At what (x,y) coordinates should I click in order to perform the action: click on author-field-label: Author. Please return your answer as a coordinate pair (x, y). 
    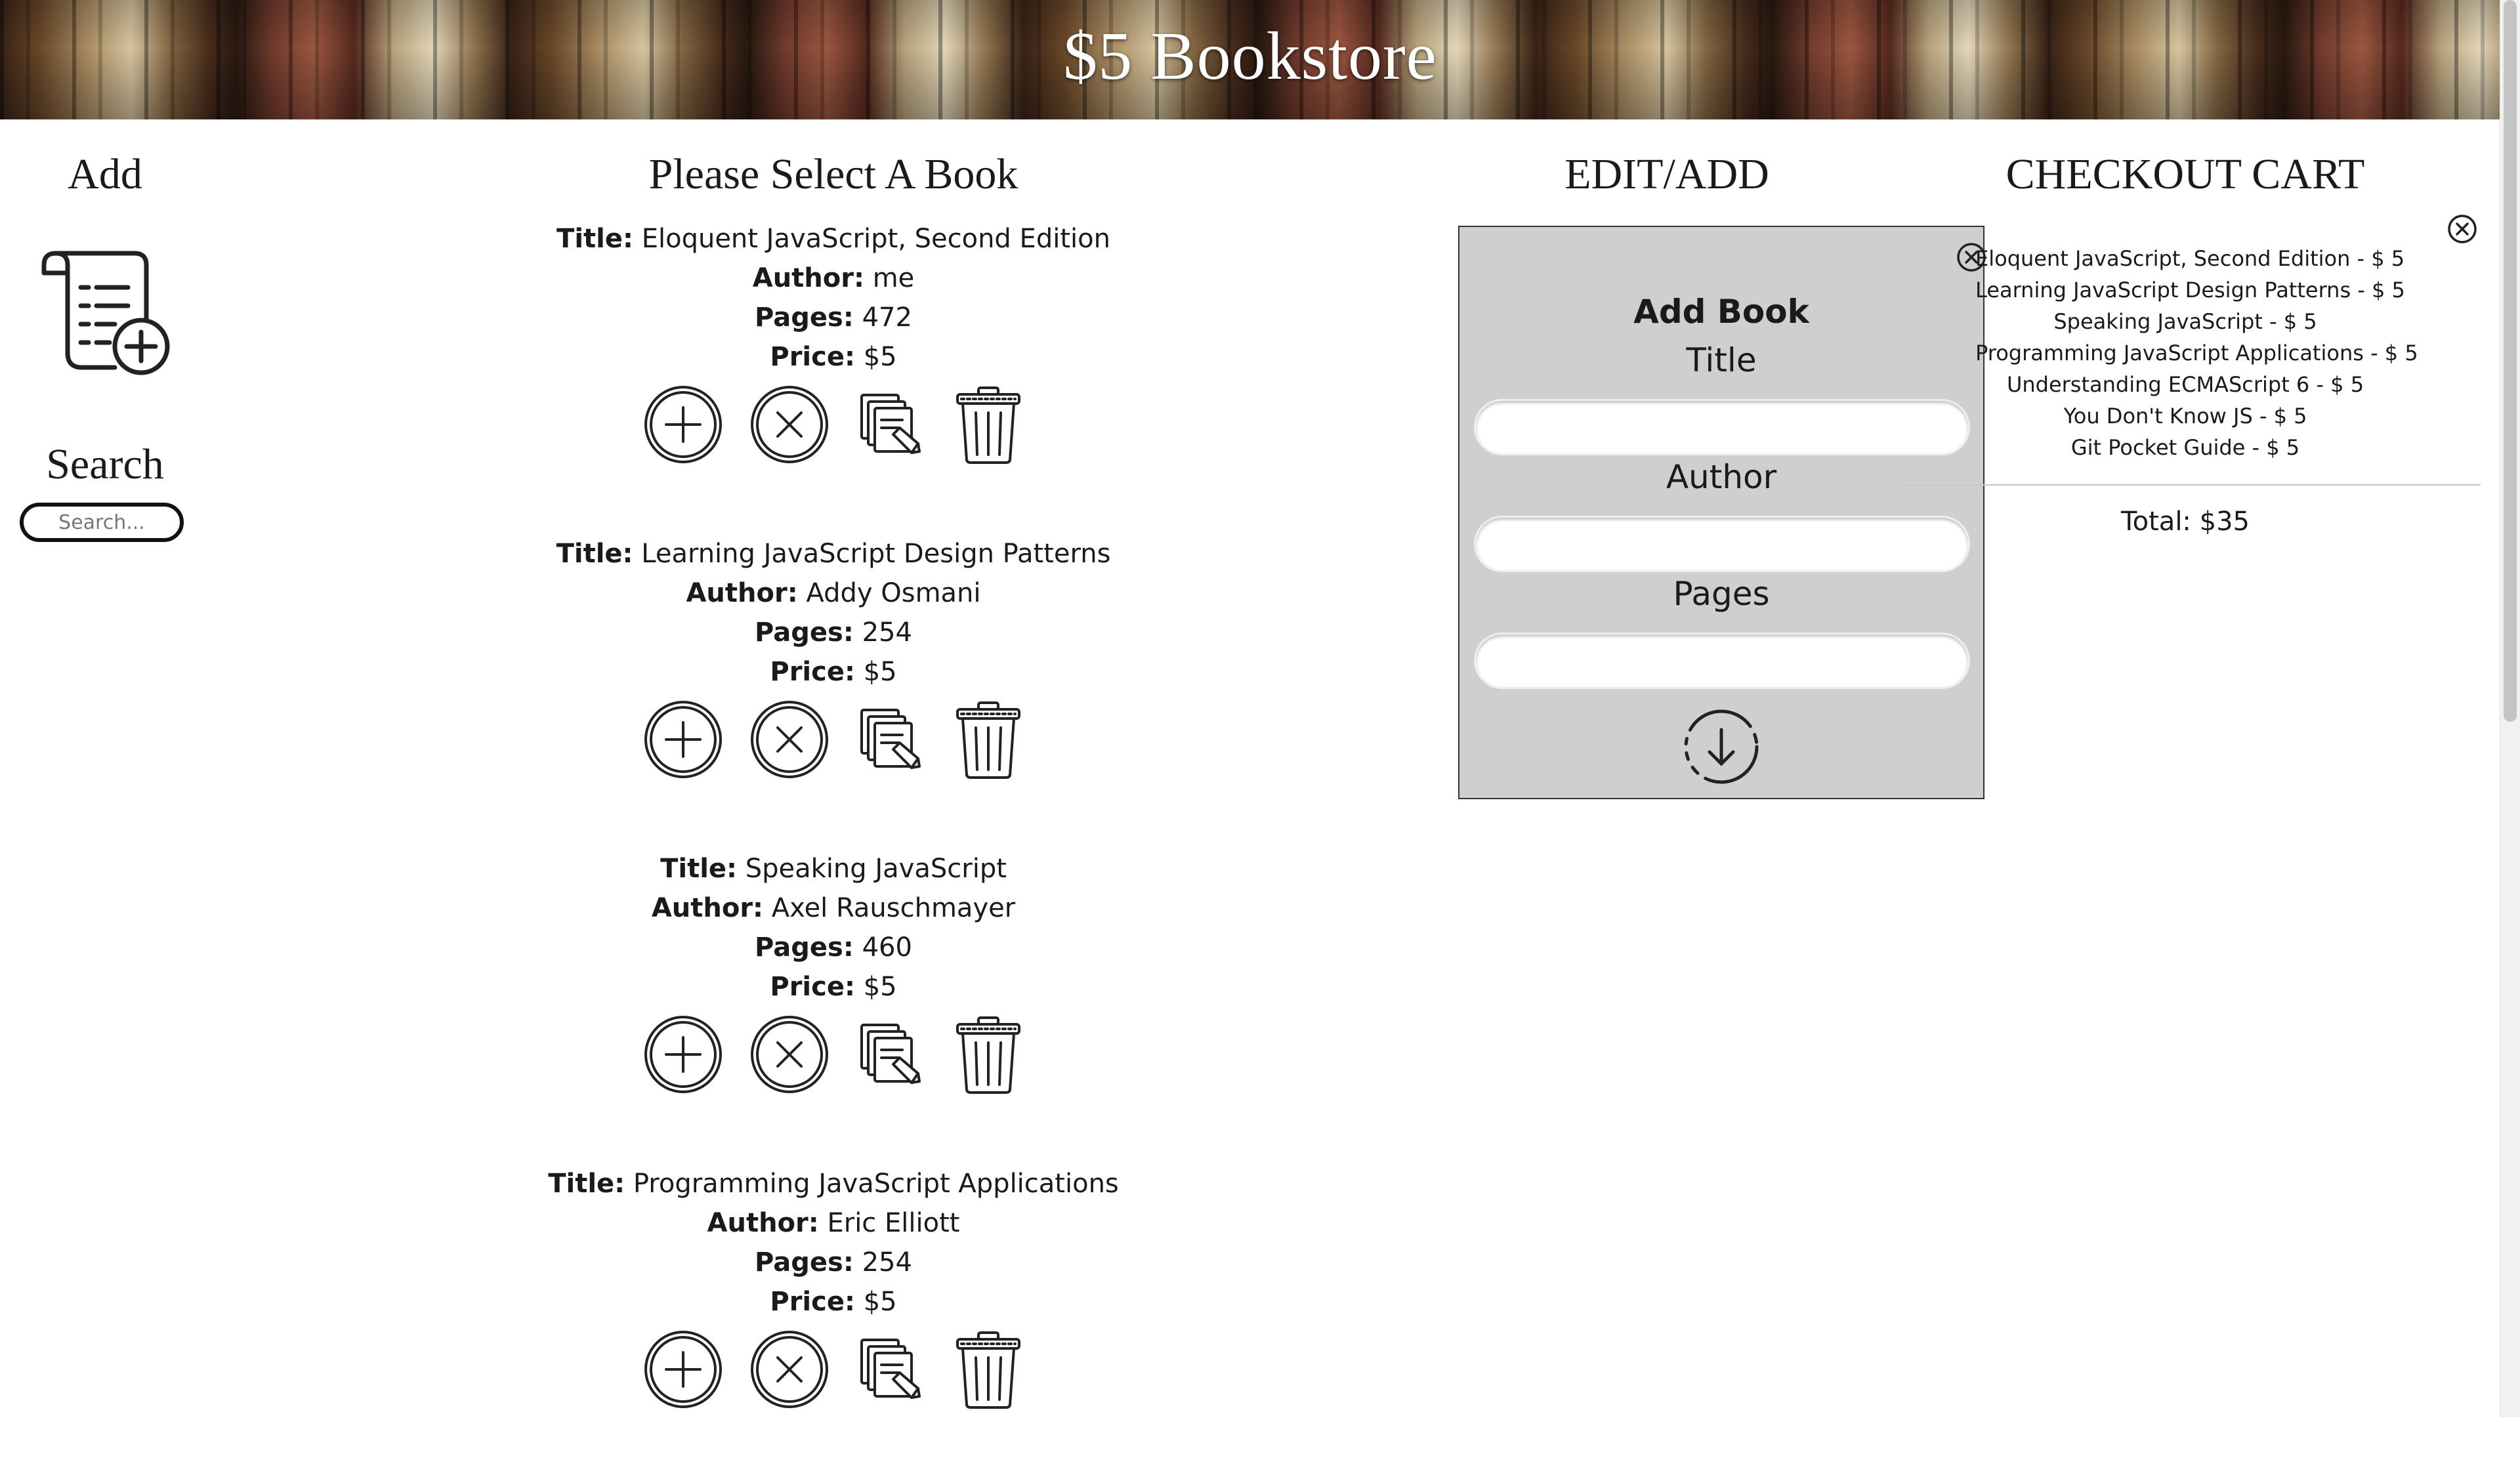
    Looking at the image, I should click on (1721, 477).